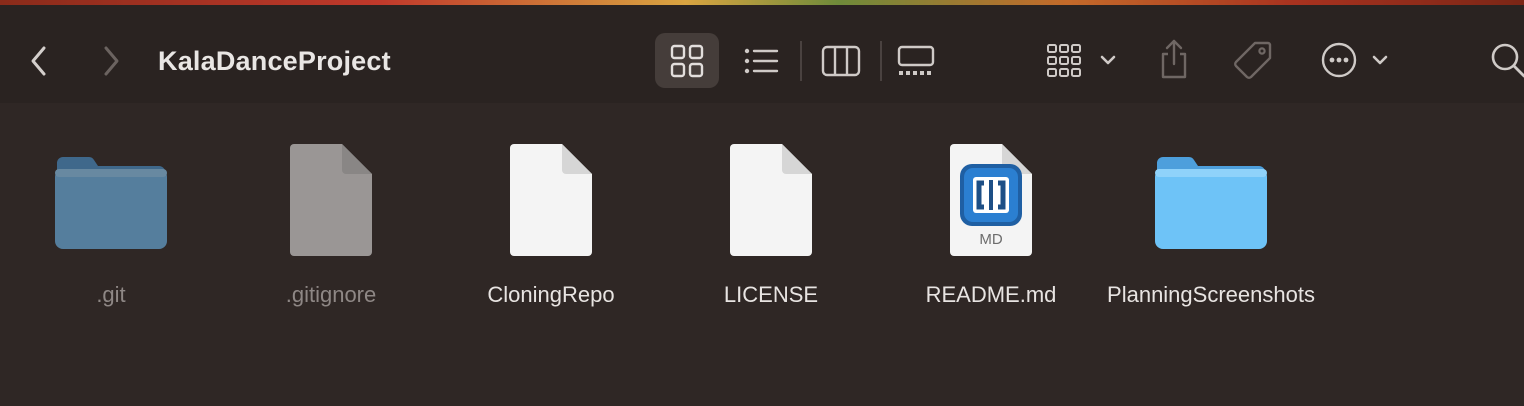  I want to click on tag-icon, so click(1253, 60).